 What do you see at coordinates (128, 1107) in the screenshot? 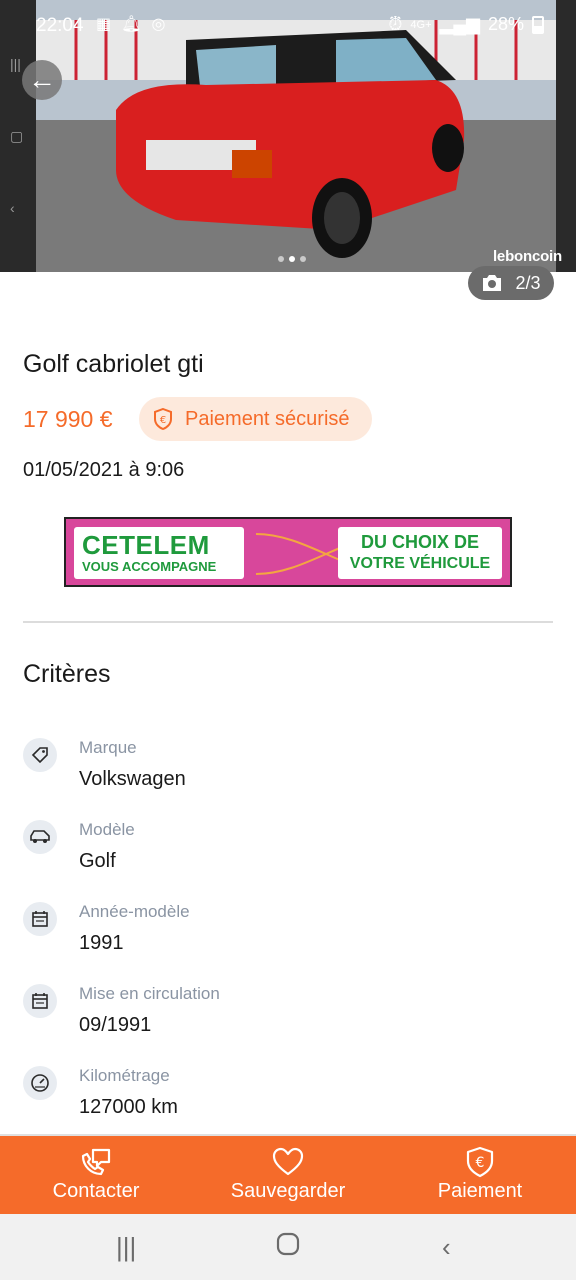
I see `criteria-value: 127000 km` at bounding box center [128, 1107].